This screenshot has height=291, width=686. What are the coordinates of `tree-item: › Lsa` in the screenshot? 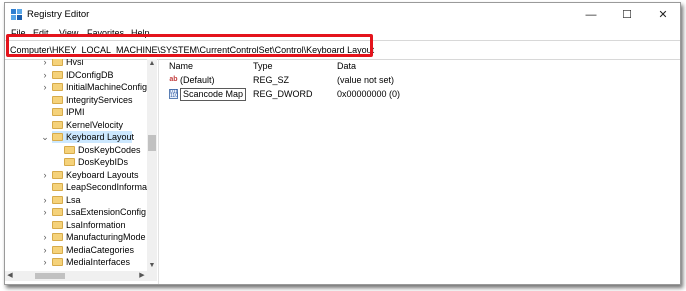 It's located at (75, 200).